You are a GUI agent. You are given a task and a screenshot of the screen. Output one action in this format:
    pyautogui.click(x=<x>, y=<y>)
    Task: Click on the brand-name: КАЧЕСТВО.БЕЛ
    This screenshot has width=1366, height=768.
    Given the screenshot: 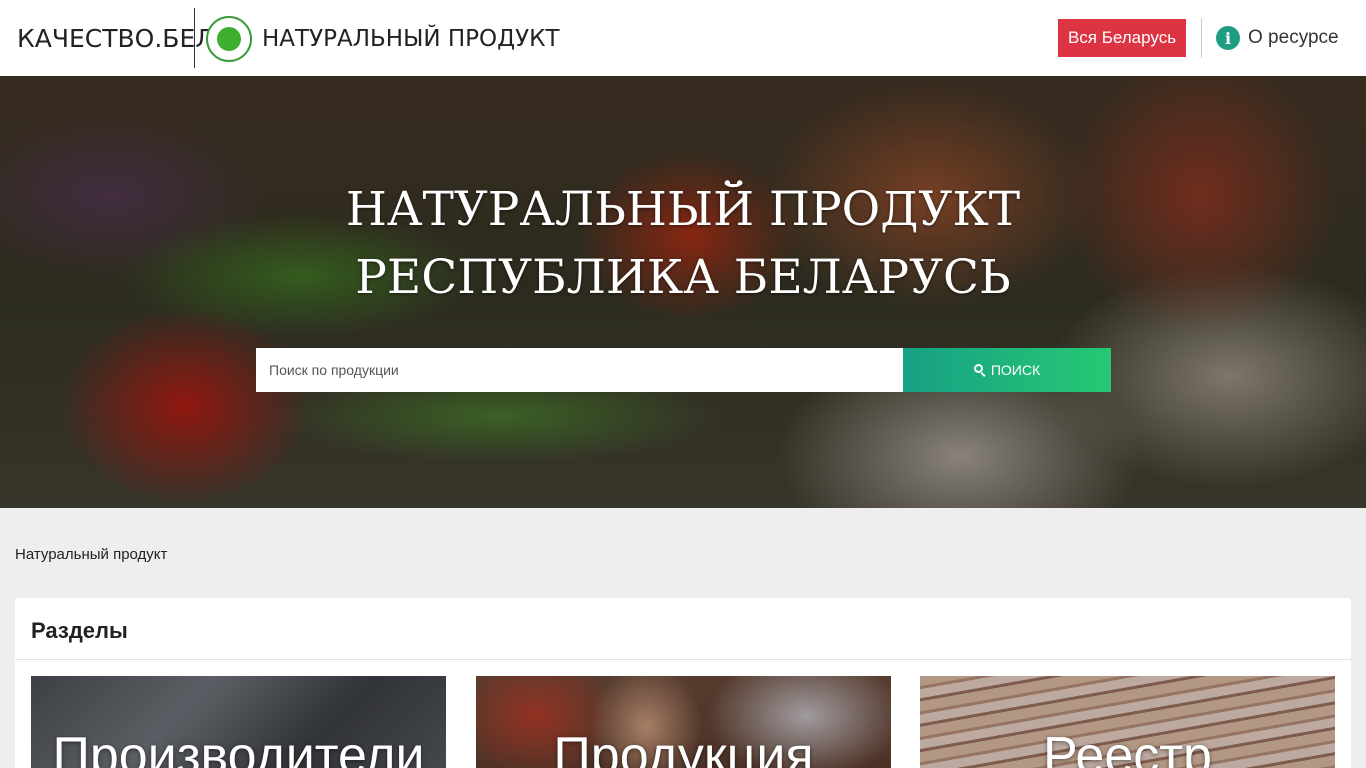 What is the action you would take?
    pyautogui.click(x=115, y=38)
    